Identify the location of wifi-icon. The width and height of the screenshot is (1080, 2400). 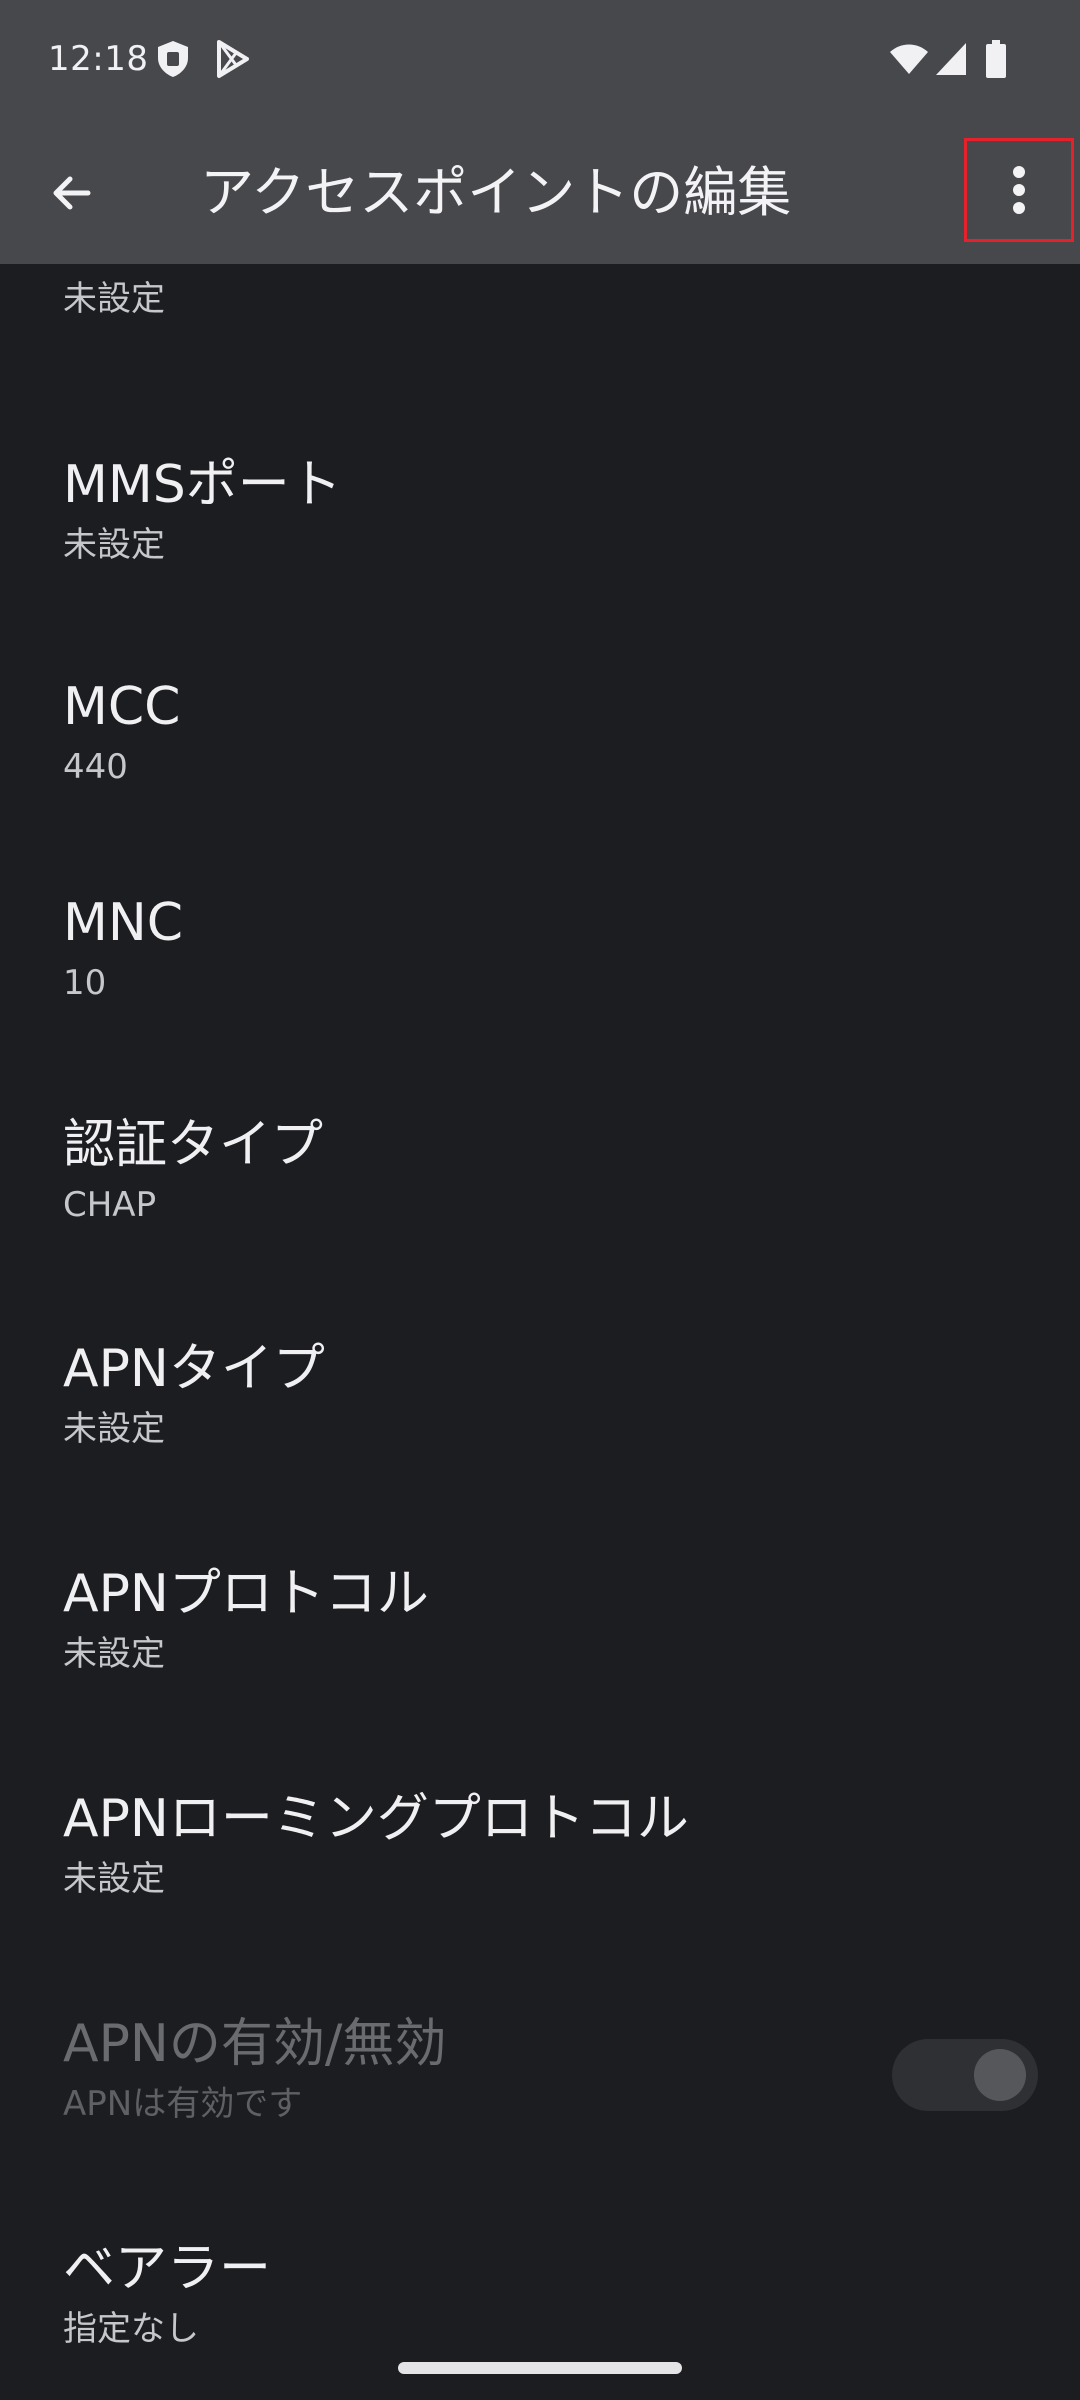
(909, 59).